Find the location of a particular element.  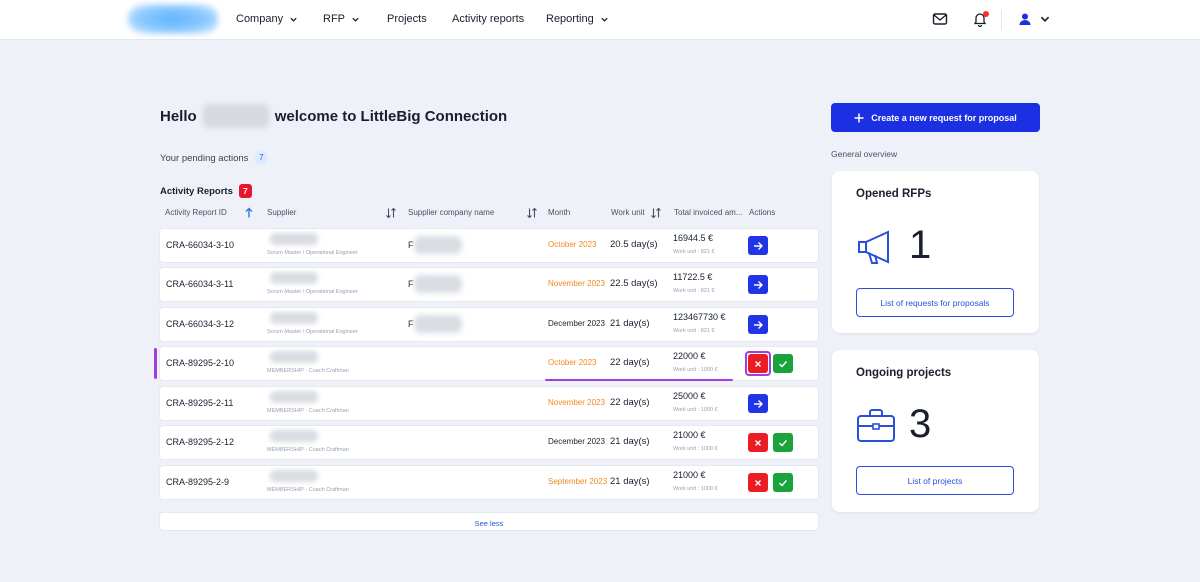

work-unit: 20.5 day(s) is located at coordinates (634, 244).